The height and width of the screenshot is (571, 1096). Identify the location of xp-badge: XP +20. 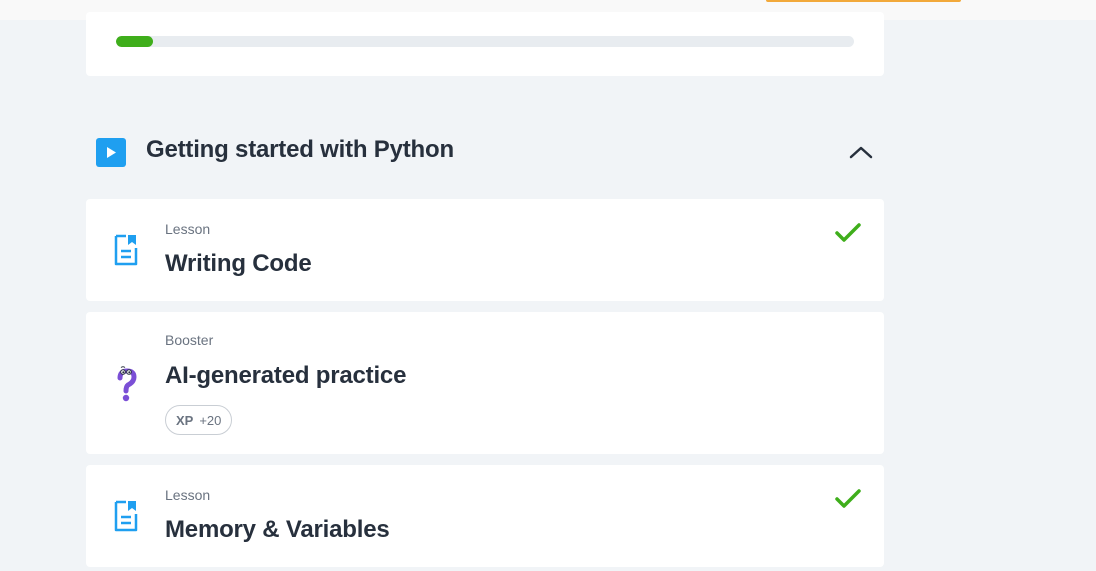
(199, 420).